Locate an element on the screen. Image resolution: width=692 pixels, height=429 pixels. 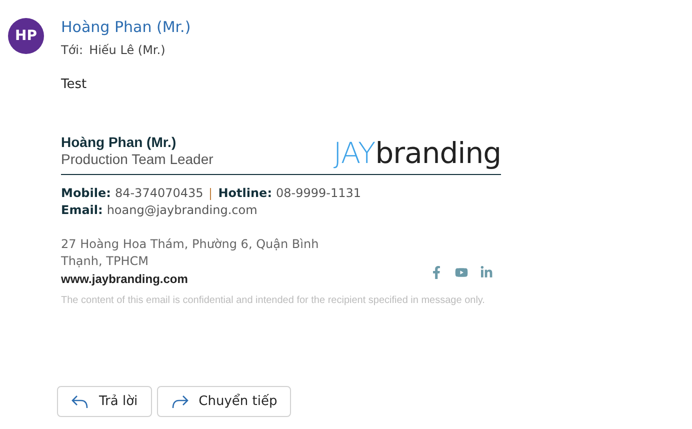
sender-name: Hoàng Phan (Mr.) is located at coordinates (281, 27).